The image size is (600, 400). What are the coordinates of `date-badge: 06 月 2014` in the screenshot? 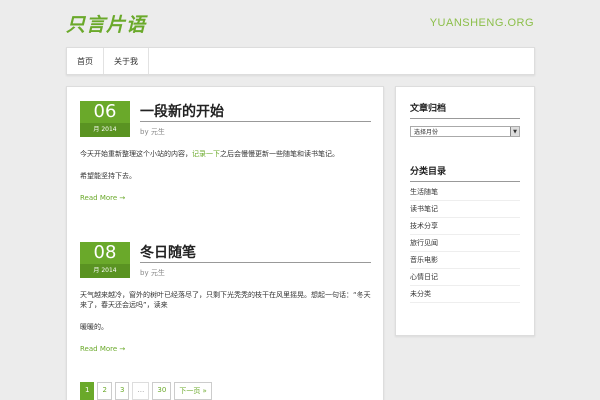 It's located at (105, 119).